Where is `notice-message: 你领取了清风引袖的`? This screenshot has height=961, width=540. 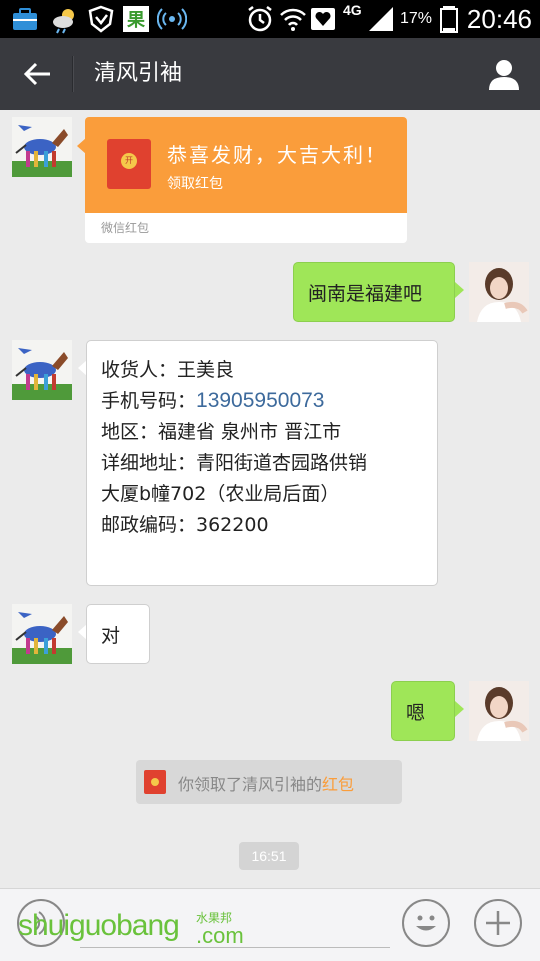
notice-message: 你领取了清风引袖的 is located at coordinates (250, 784).